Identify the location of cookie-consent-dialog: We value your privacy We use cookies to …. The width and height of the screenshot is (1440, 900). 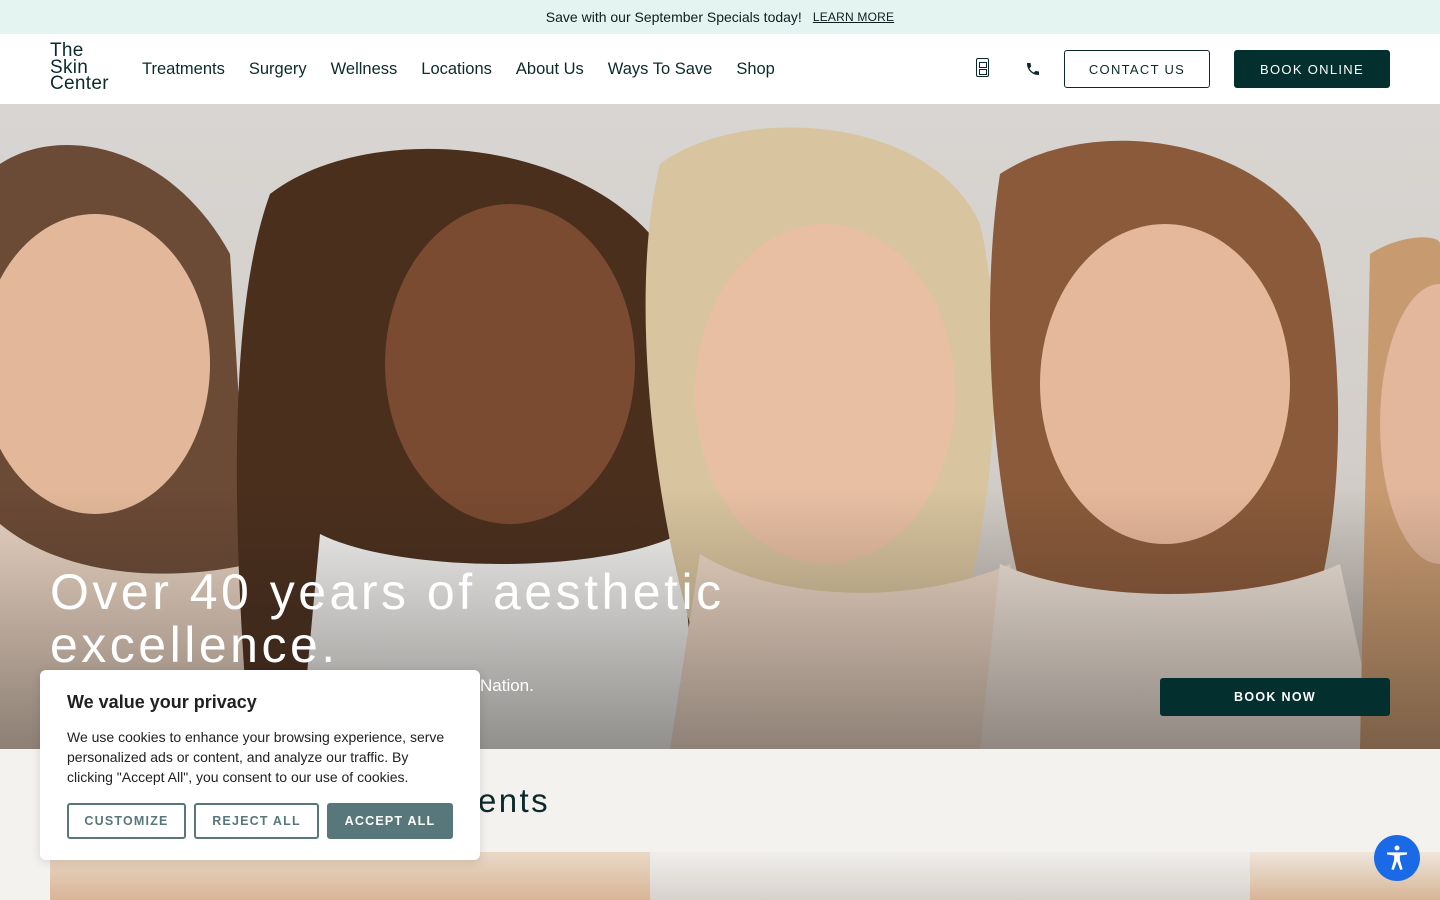
(260, 765).